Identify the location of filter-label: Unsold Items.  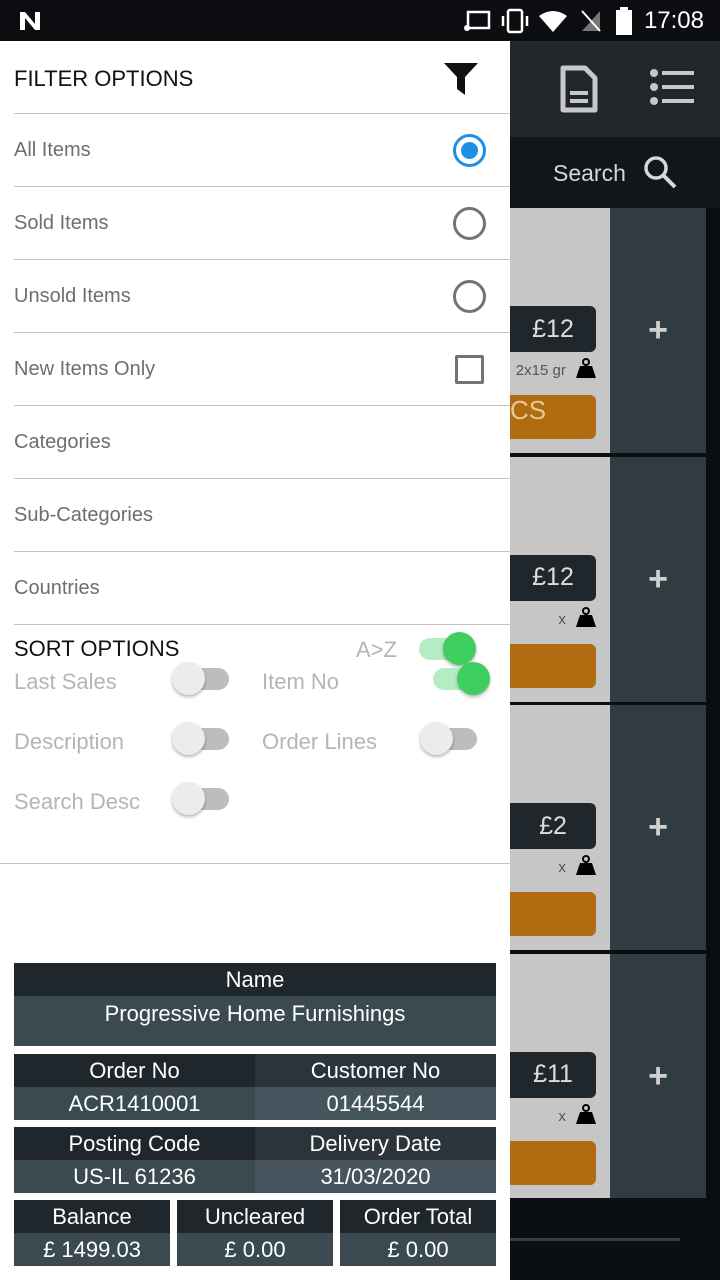
(72, 295).